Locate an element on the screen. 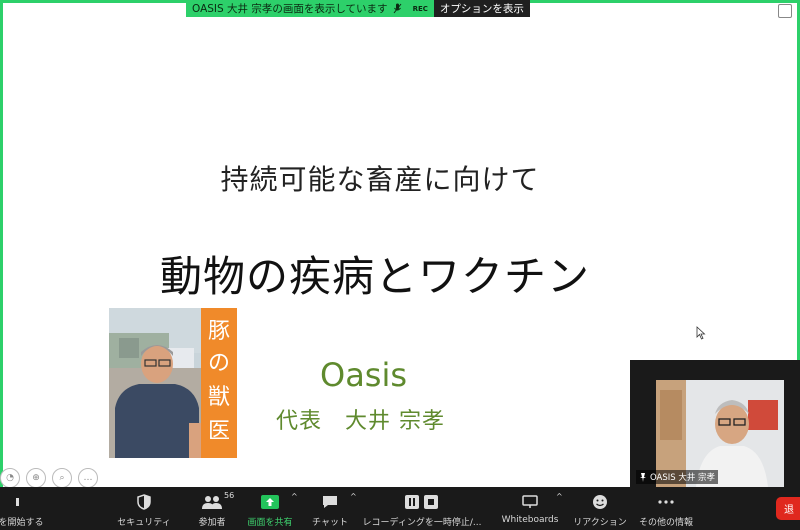  presenter-name: 代表 大井 宗孝 is located at coordinates (360, 421).